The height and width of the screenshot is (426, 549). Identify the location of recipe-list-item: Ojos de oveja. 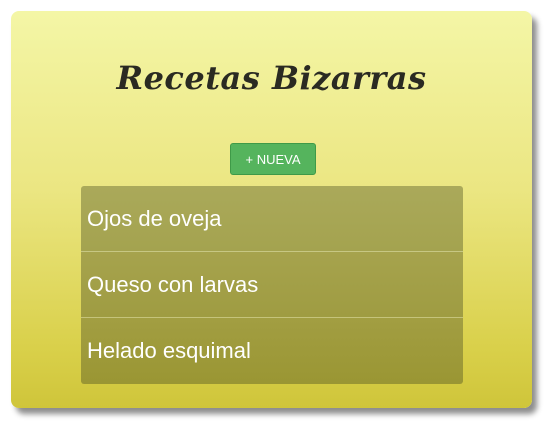
(272, 219).